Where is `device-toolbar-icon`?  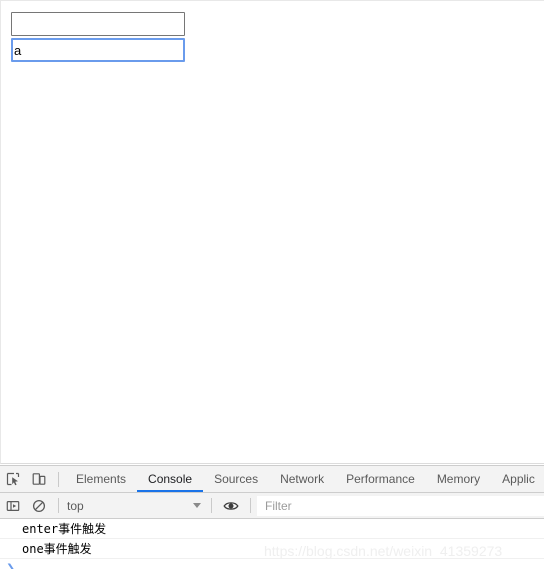
device-toolbar-icon is located at coordinates (39, 479).